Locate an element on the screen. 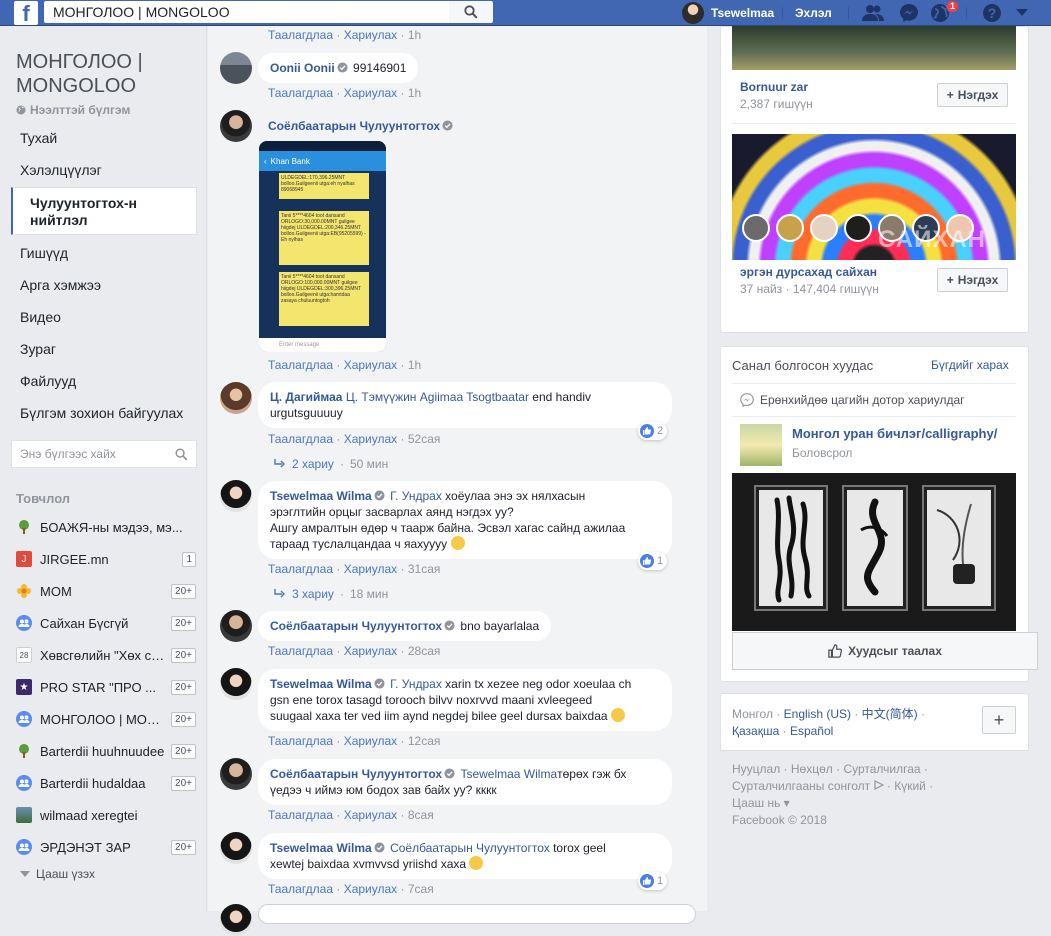 This screenshot has height=936, width=1051. search-button is located at coordinates (471, 12).